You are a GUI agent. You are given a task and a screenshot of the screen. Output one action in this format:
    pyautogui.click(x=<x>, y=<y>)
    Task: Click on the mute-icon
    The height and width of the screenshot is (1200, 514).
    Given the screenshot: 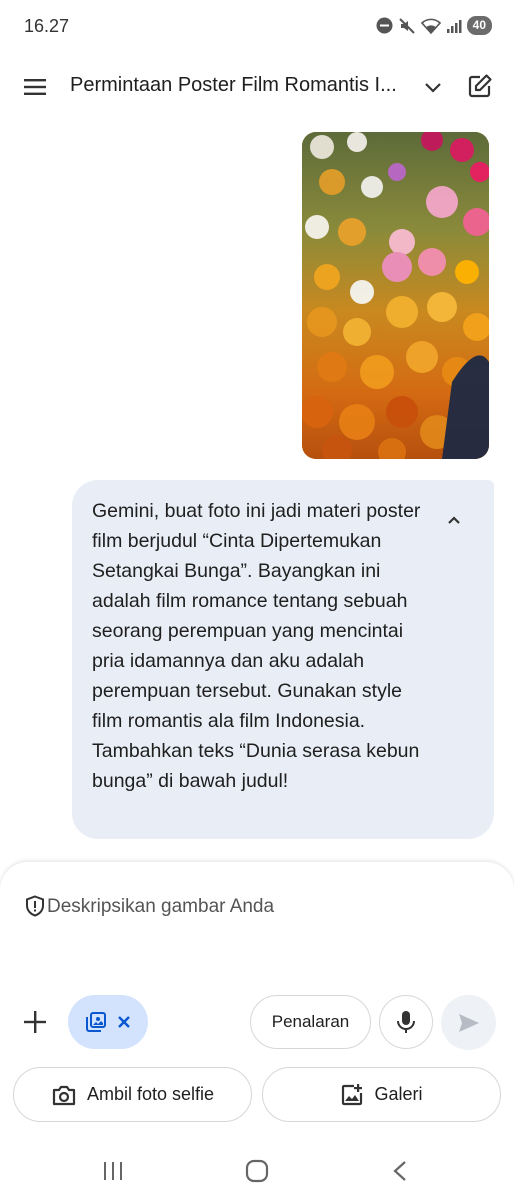 What is the action you would take?
    pyautogui.click(x=406, y=25)
    